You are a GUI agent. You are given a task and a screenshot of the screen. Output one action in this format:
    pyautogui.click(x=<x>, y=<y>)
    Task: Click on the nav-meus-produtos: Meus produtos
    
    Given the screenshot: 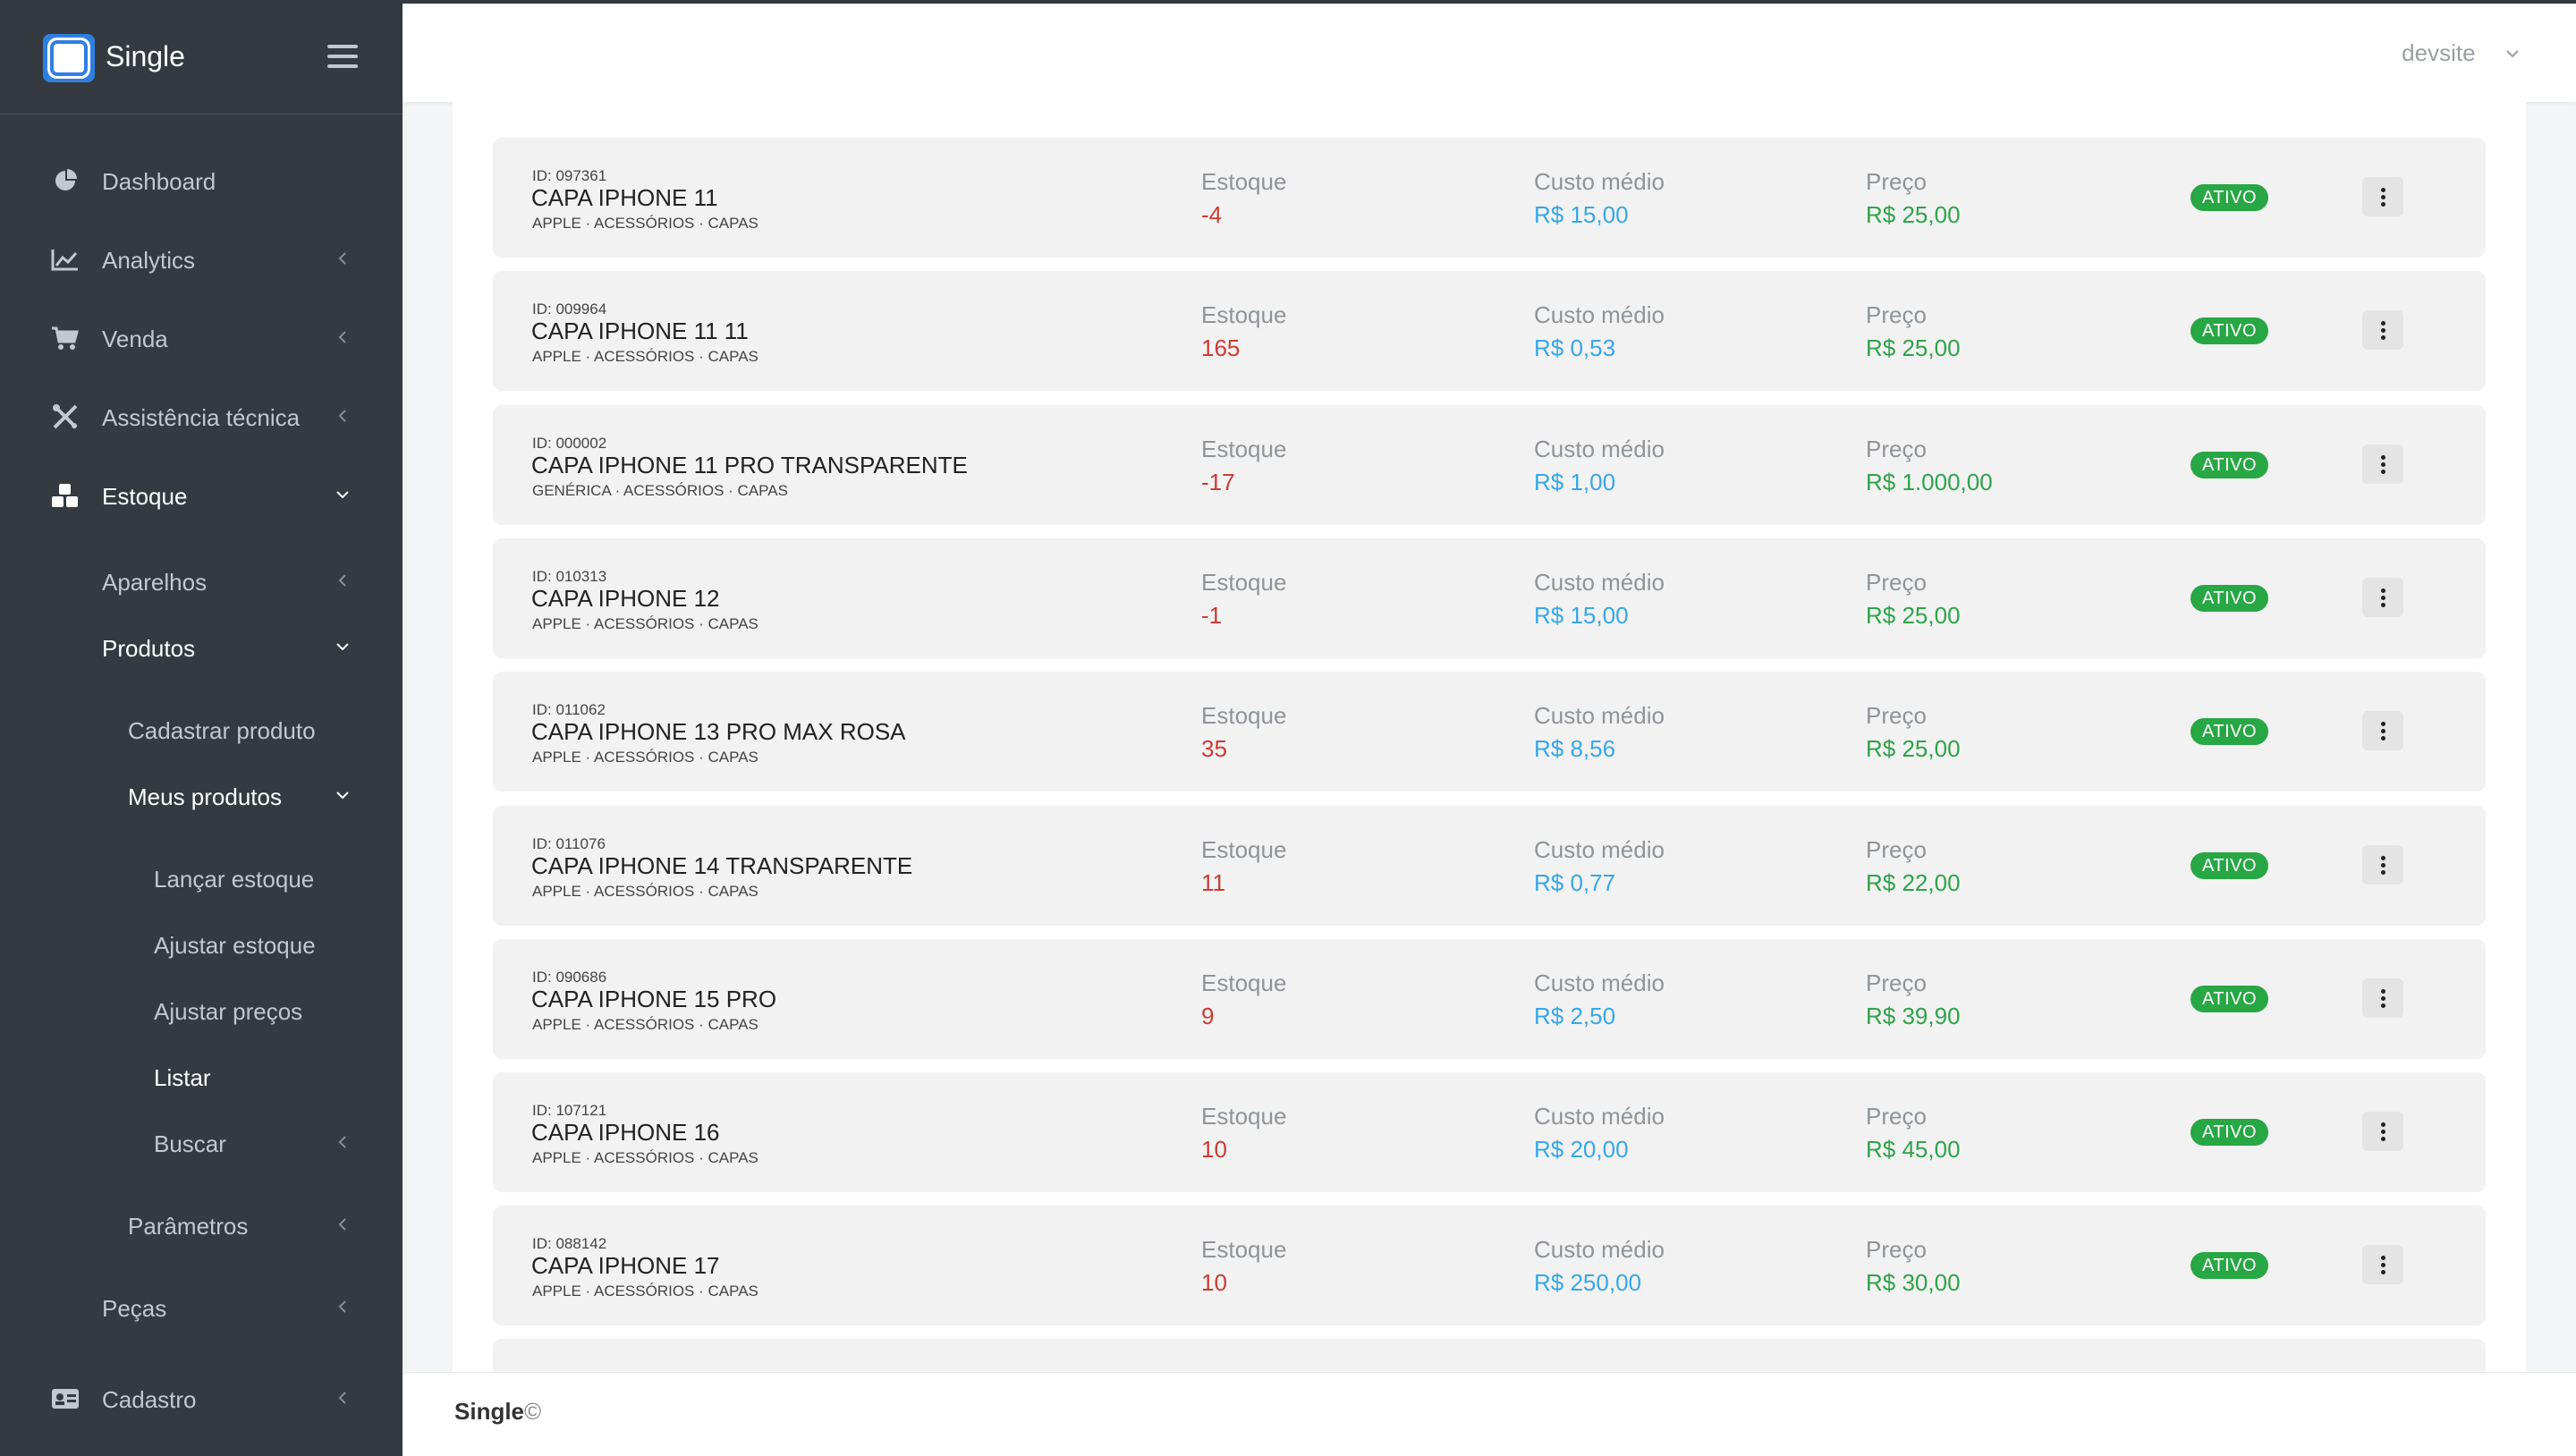 What is the action you would take?
    pyautogui.click(x=201, y=796)
    